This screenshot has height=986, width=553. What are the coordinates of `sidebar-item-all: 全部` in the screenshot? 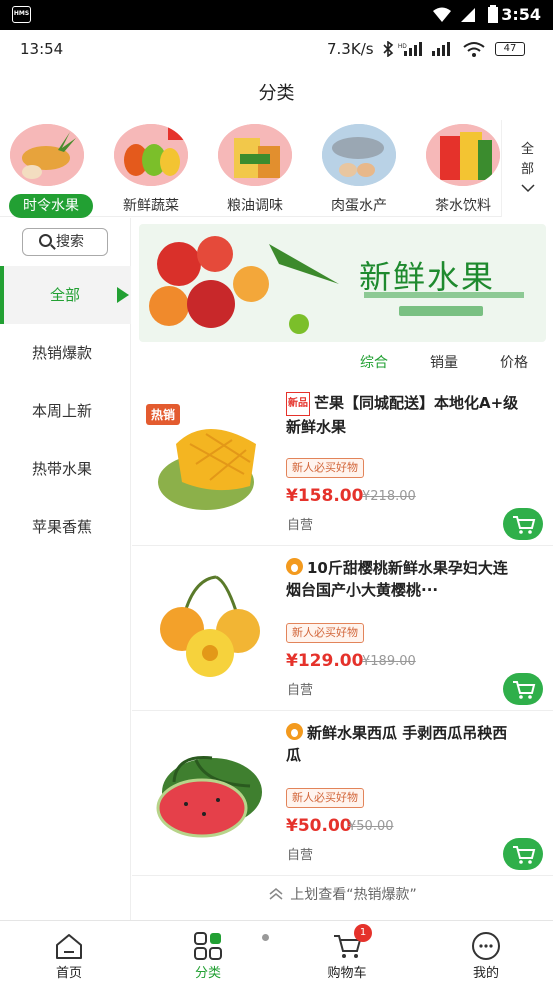 It's located at (65, 295).